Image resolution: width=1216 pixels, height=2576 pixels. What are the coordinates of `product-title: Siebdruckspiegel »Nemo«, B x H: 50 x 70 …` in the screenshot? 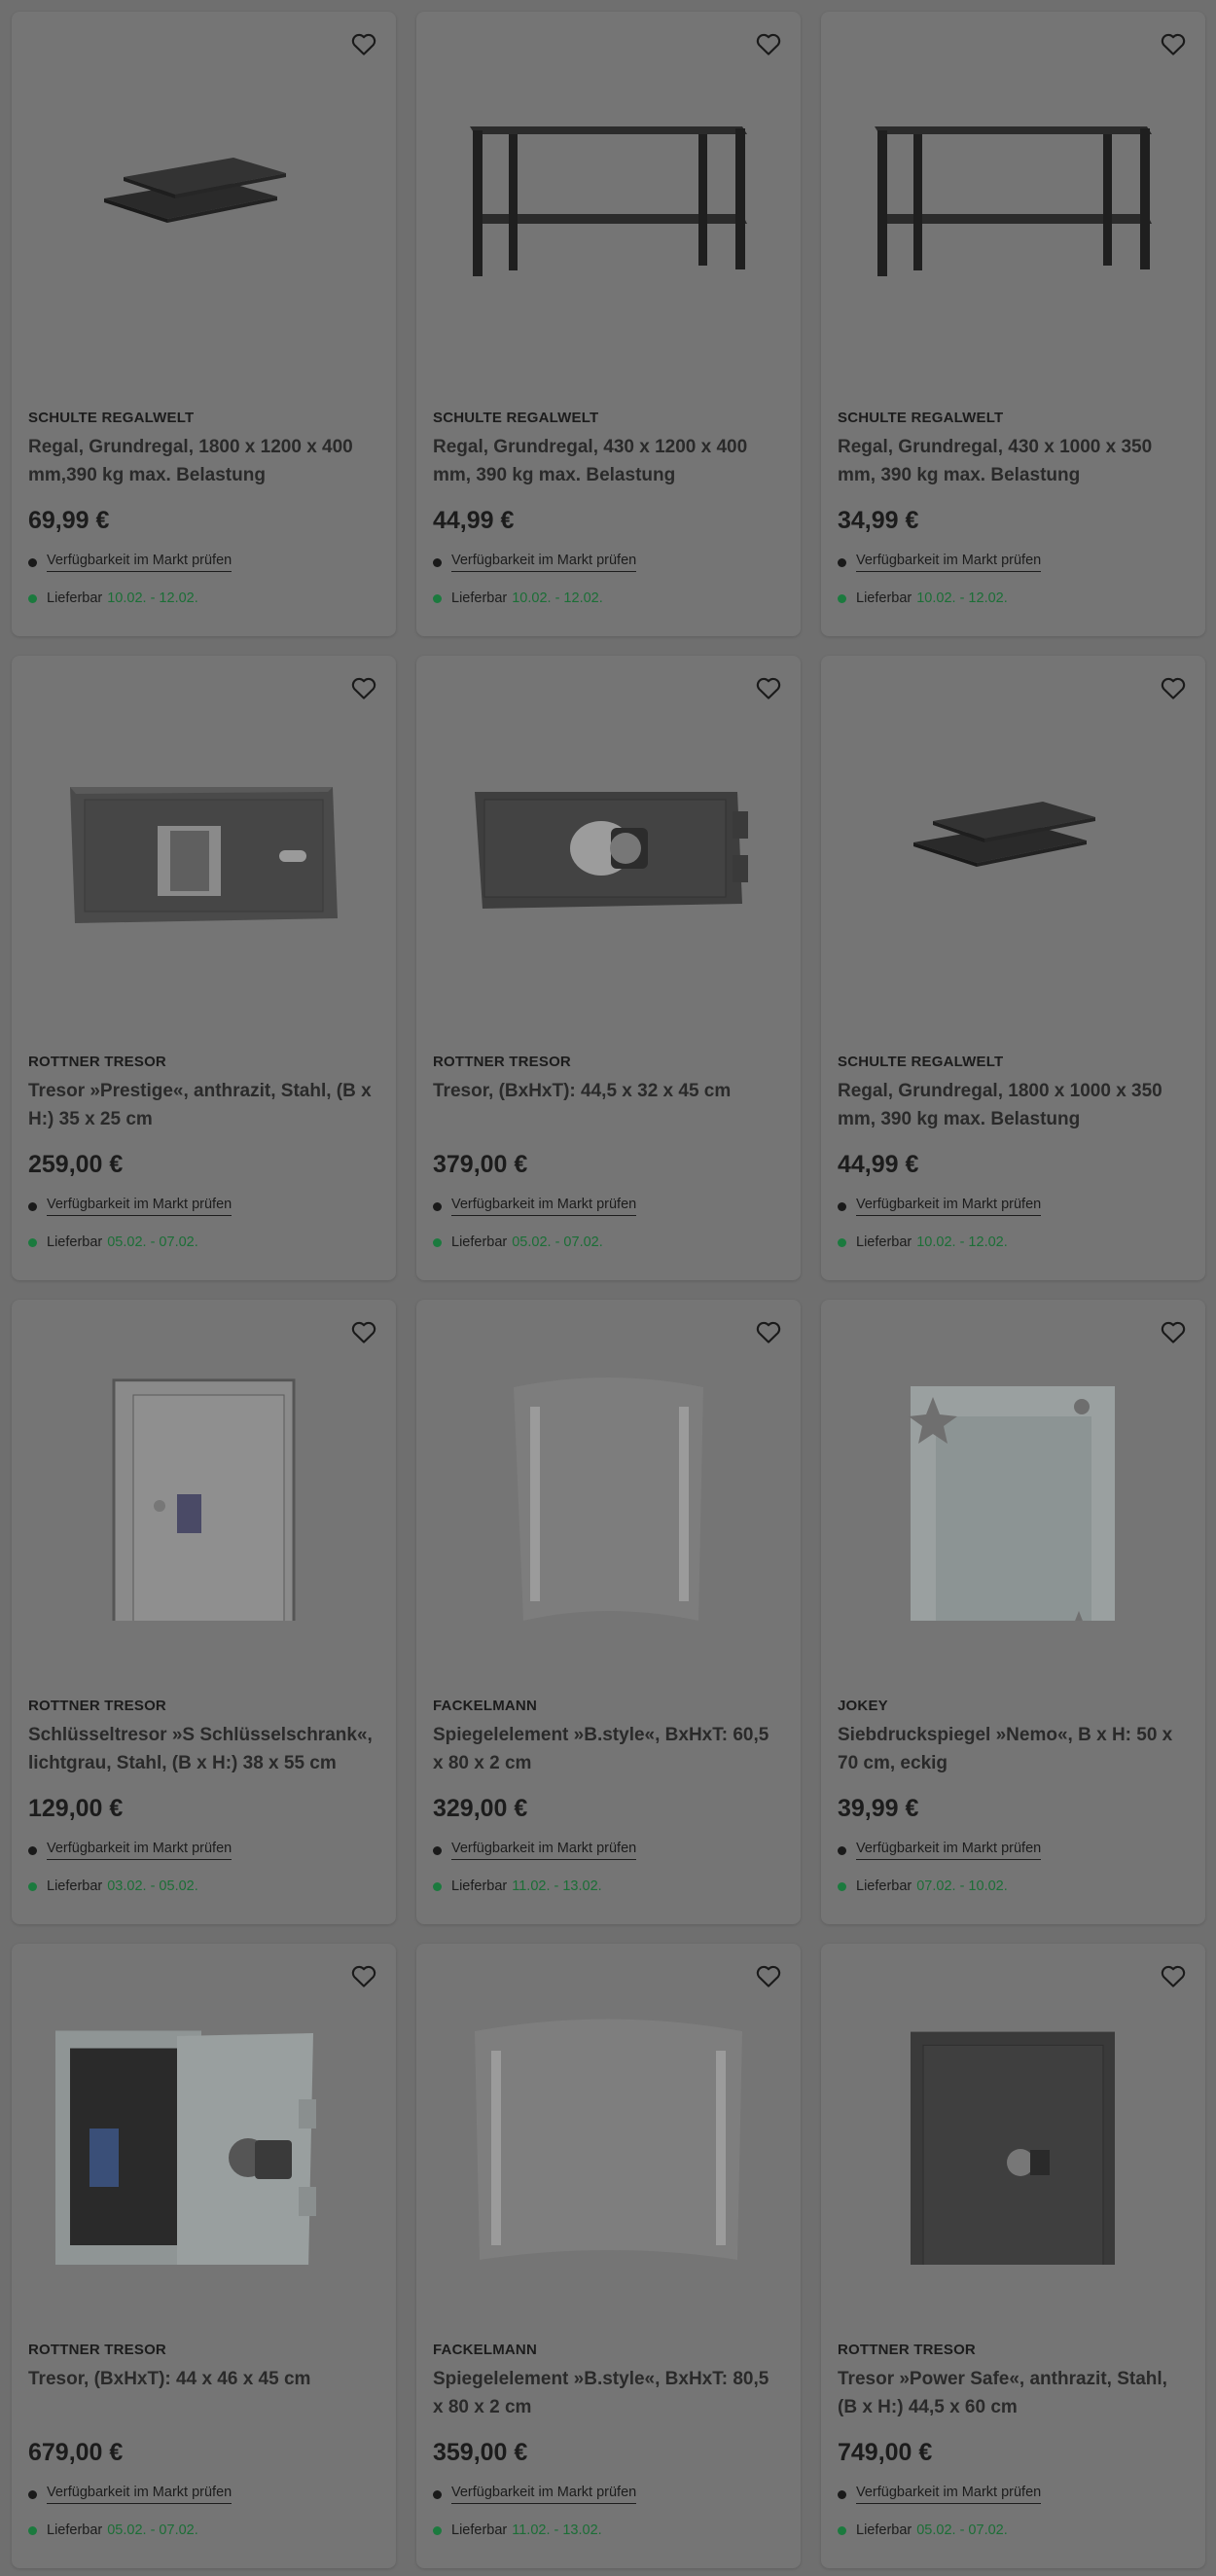 It's located at (1013, 1749).